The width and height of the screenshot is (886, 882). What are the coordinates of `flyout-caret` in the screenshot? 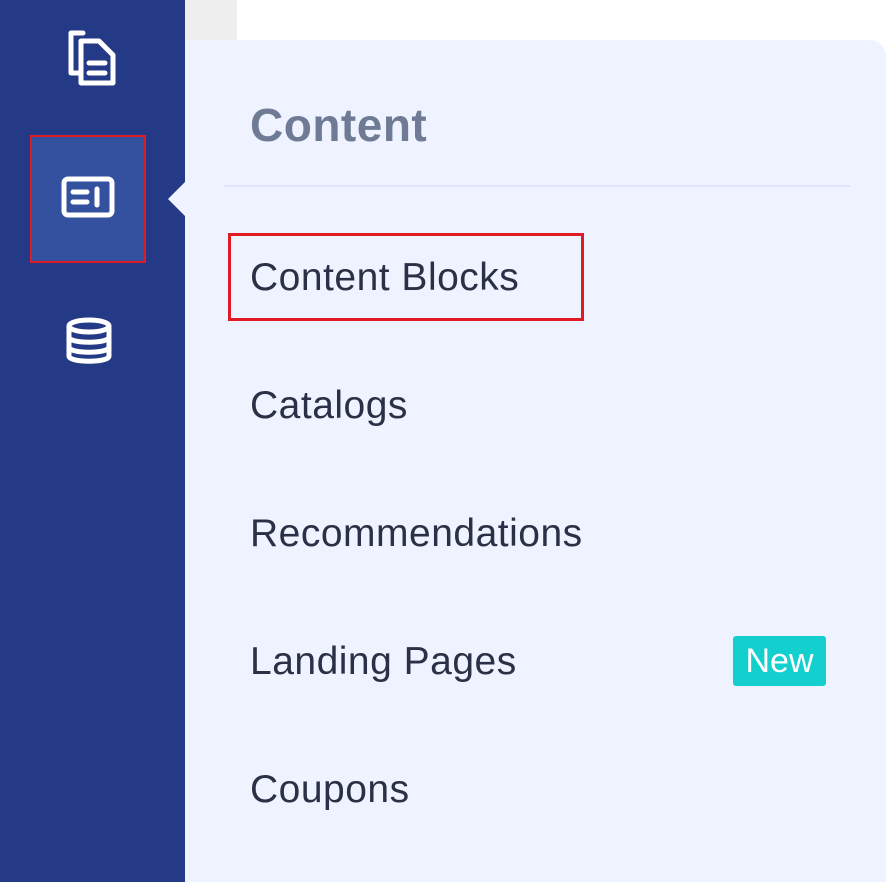 It's located at (177, 199).